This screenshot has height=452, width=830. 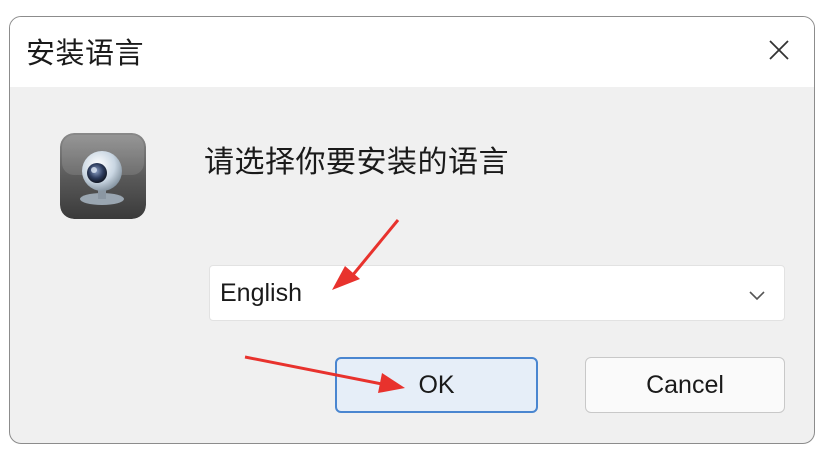 I want to click on close-icon, so click(x=779, y=50).